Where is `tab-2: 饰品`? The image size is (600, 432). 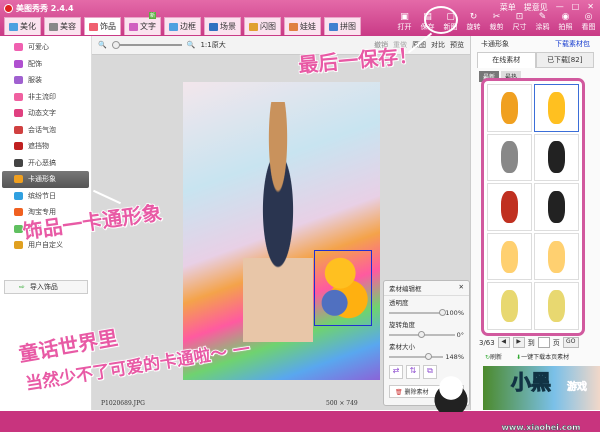 tab-2: 饰品 is located at coordinates (102, 26).